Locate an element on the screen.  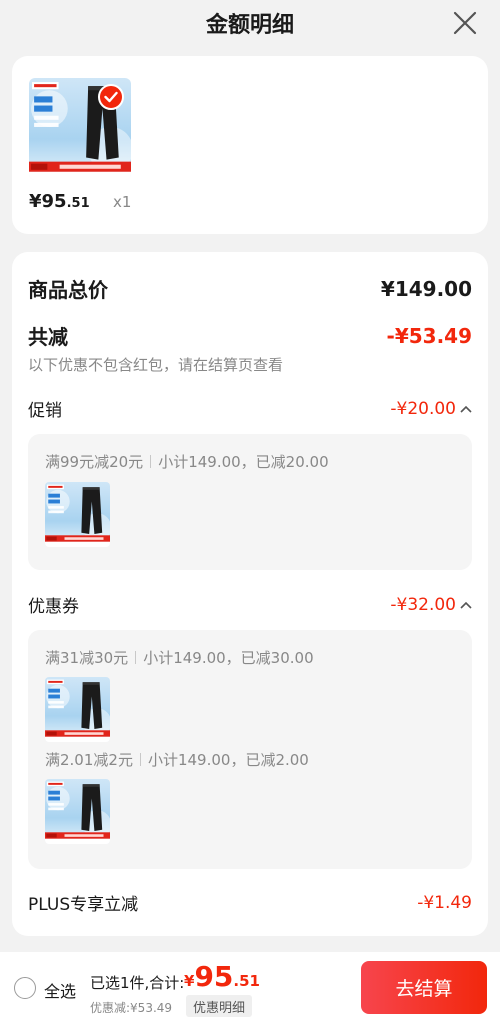
promotion-group: 满99元减20元 小计149.00，已减20.00 is located at coordinates (250, 502).